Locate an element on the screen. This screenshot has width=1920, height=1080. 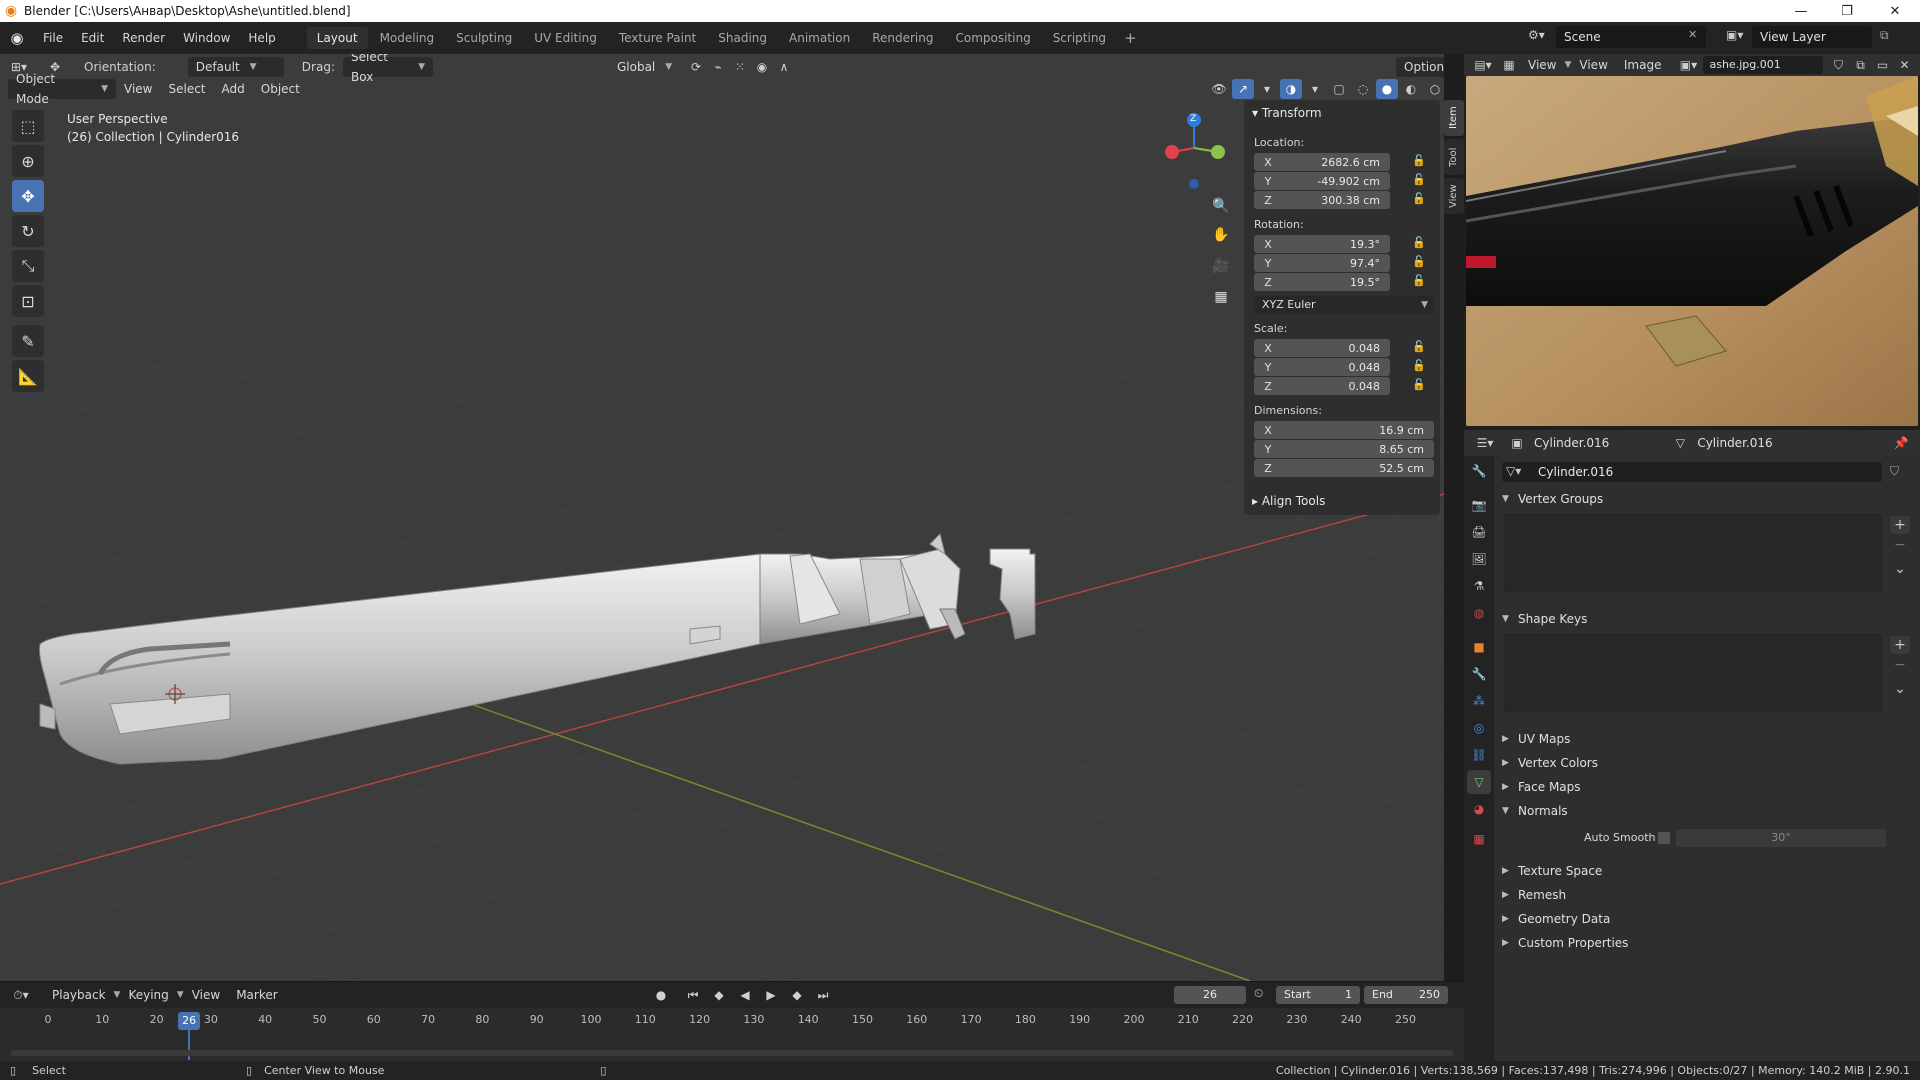
snap-icon: ⌁ is located at coordinates (718, 67).